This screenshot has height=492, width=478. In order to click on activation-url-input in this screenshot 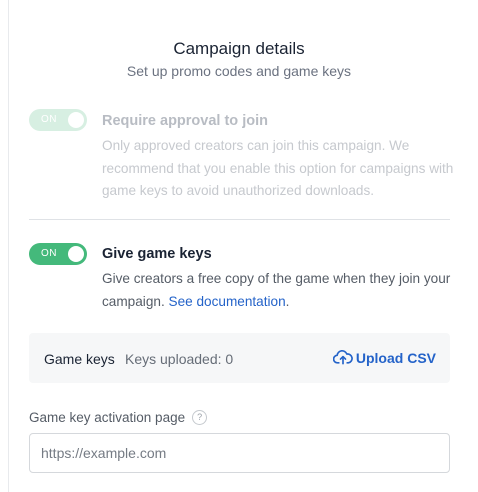, I will do `click(239, 453)`.